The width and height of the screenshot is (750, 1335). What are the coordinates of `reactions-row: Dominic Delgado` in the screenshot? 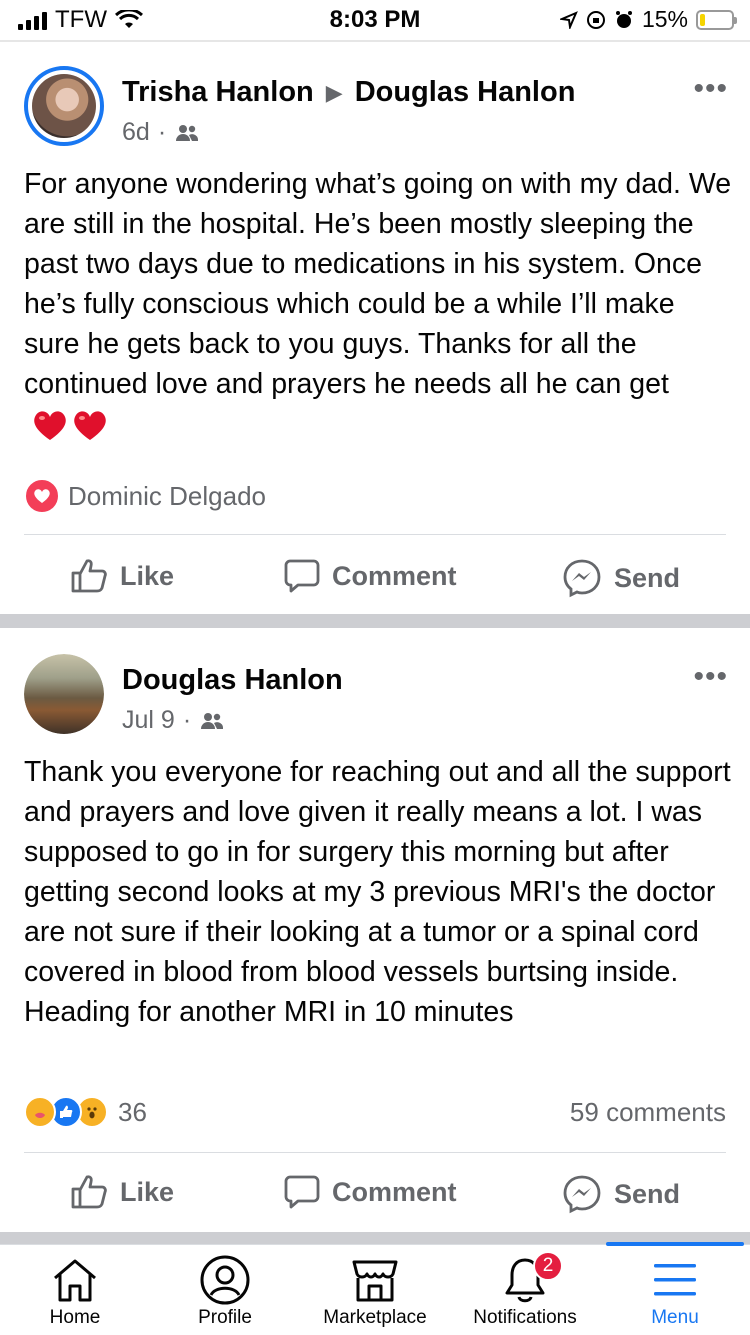 It's located at (375, 496).